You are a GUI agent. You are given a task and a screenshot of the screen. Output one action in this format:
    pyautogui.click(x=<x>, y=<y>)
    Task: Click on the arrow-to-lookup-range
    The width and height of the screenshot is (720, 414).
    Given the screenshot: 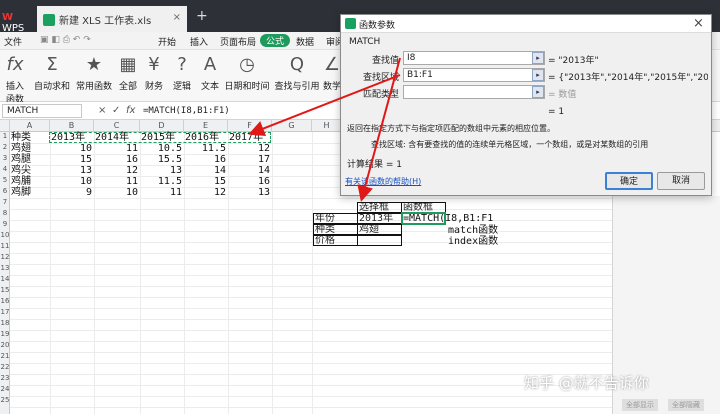 What is the action you would take?
    pyautogui.click(x=324, y=105)
    